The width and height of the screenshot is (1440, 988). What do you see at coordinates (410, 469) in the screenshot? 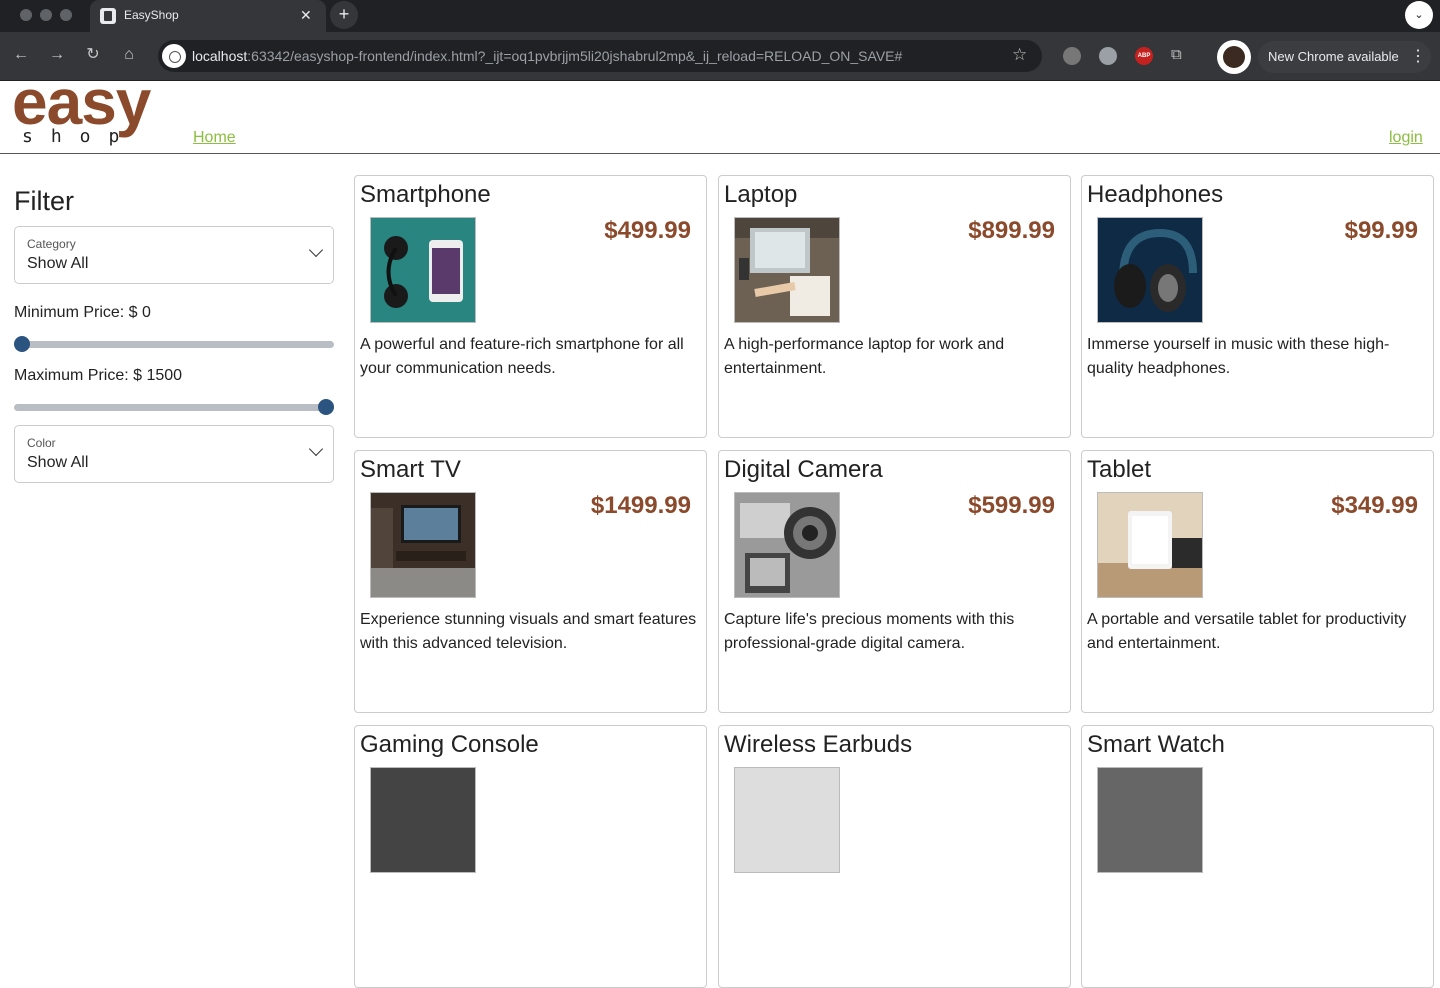
I see `product-name: Smart TV` at bounding box center [410, 469].